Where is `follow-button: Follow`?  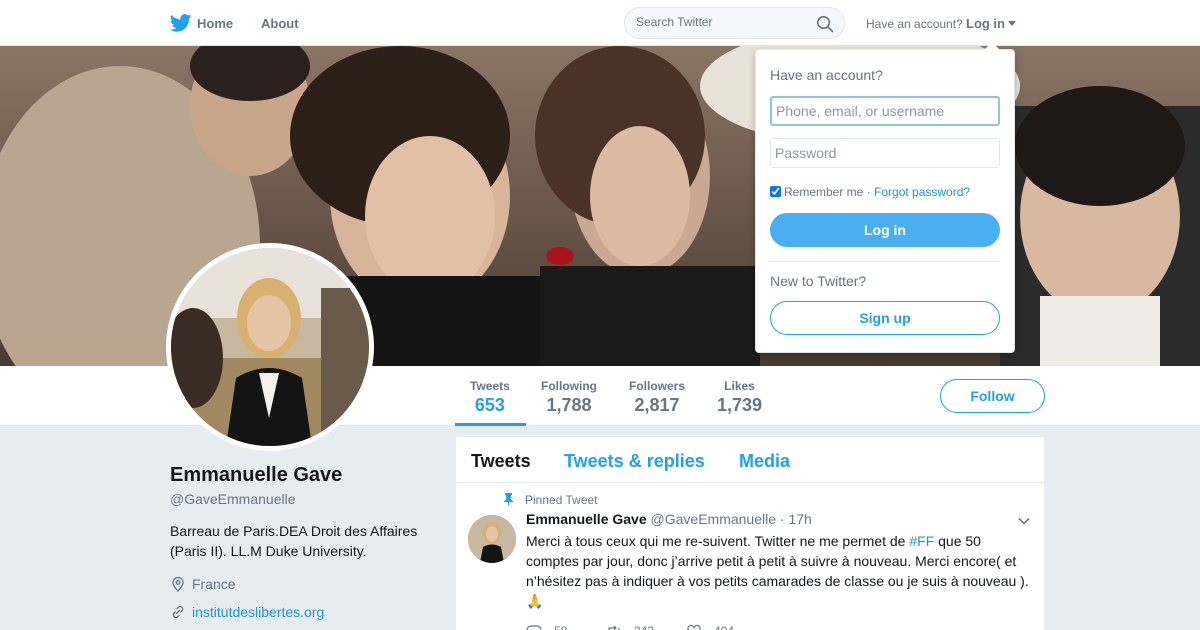 follow-button: Follow is located at coordinates (992, 396).